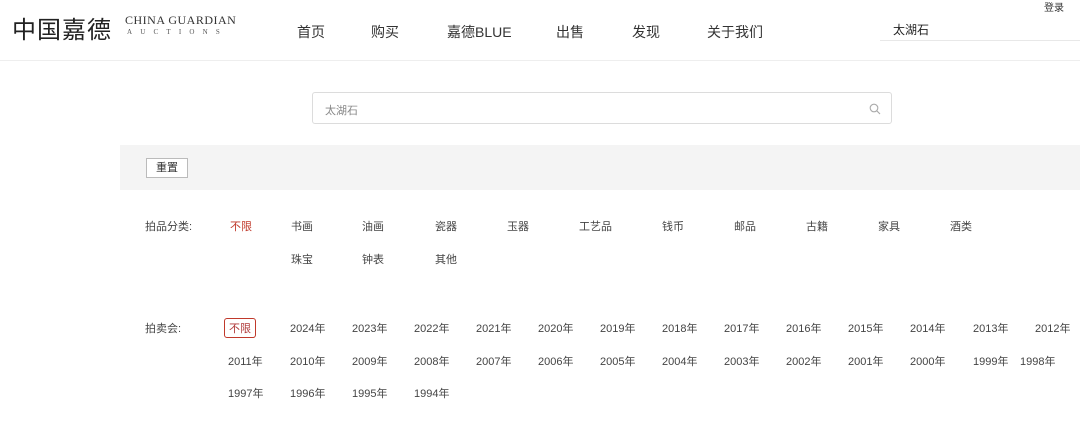 This screenshot has height=421, width=1080. I want to click on login-link: 登录, so click(1054, 7).